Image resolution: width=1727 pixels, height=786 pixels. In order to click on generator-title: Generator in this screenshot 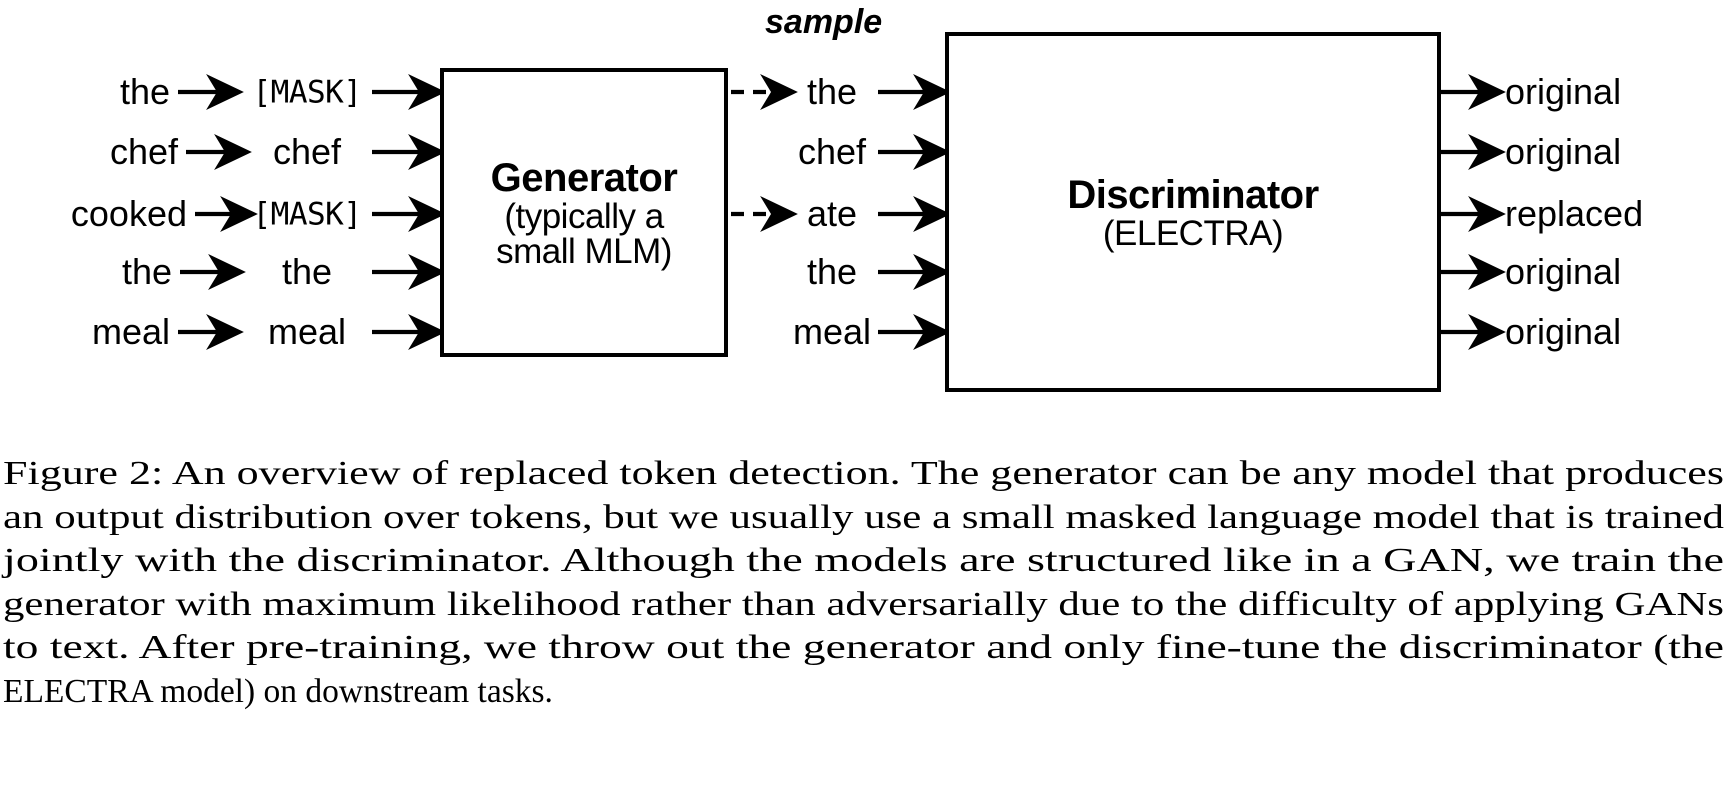, I will do `click(584, 177)`.